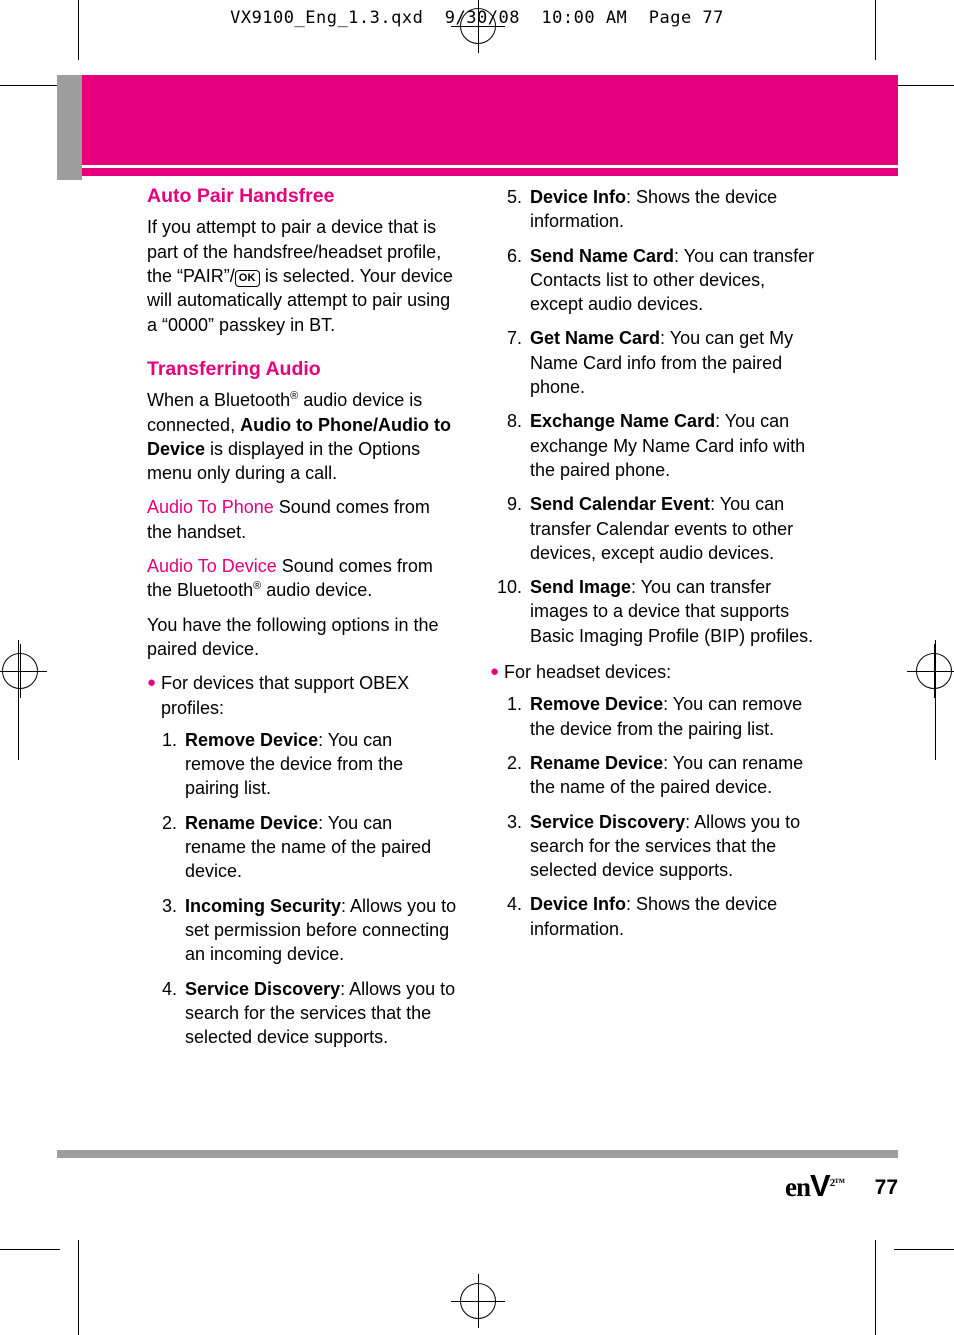 This screenshot has width=954, height=1335. What do you see at coordinates (241, 196) in the screenshot?
I see `section-title-auto-pair-handsfree: Auto Pair Handsfree` at bounding box center [241, 196].